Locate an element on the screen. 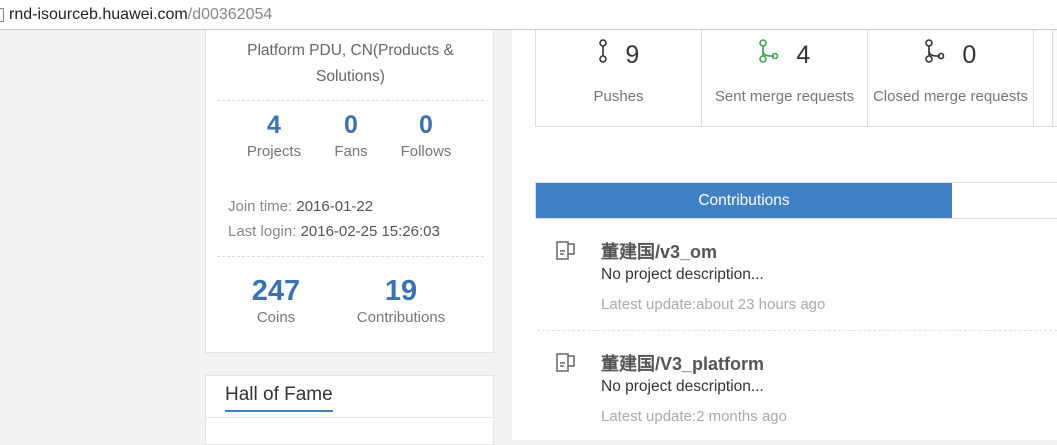  url-text: rnd-isourceb.huawei.com/d00362054 is located at coordinates (140, 15).